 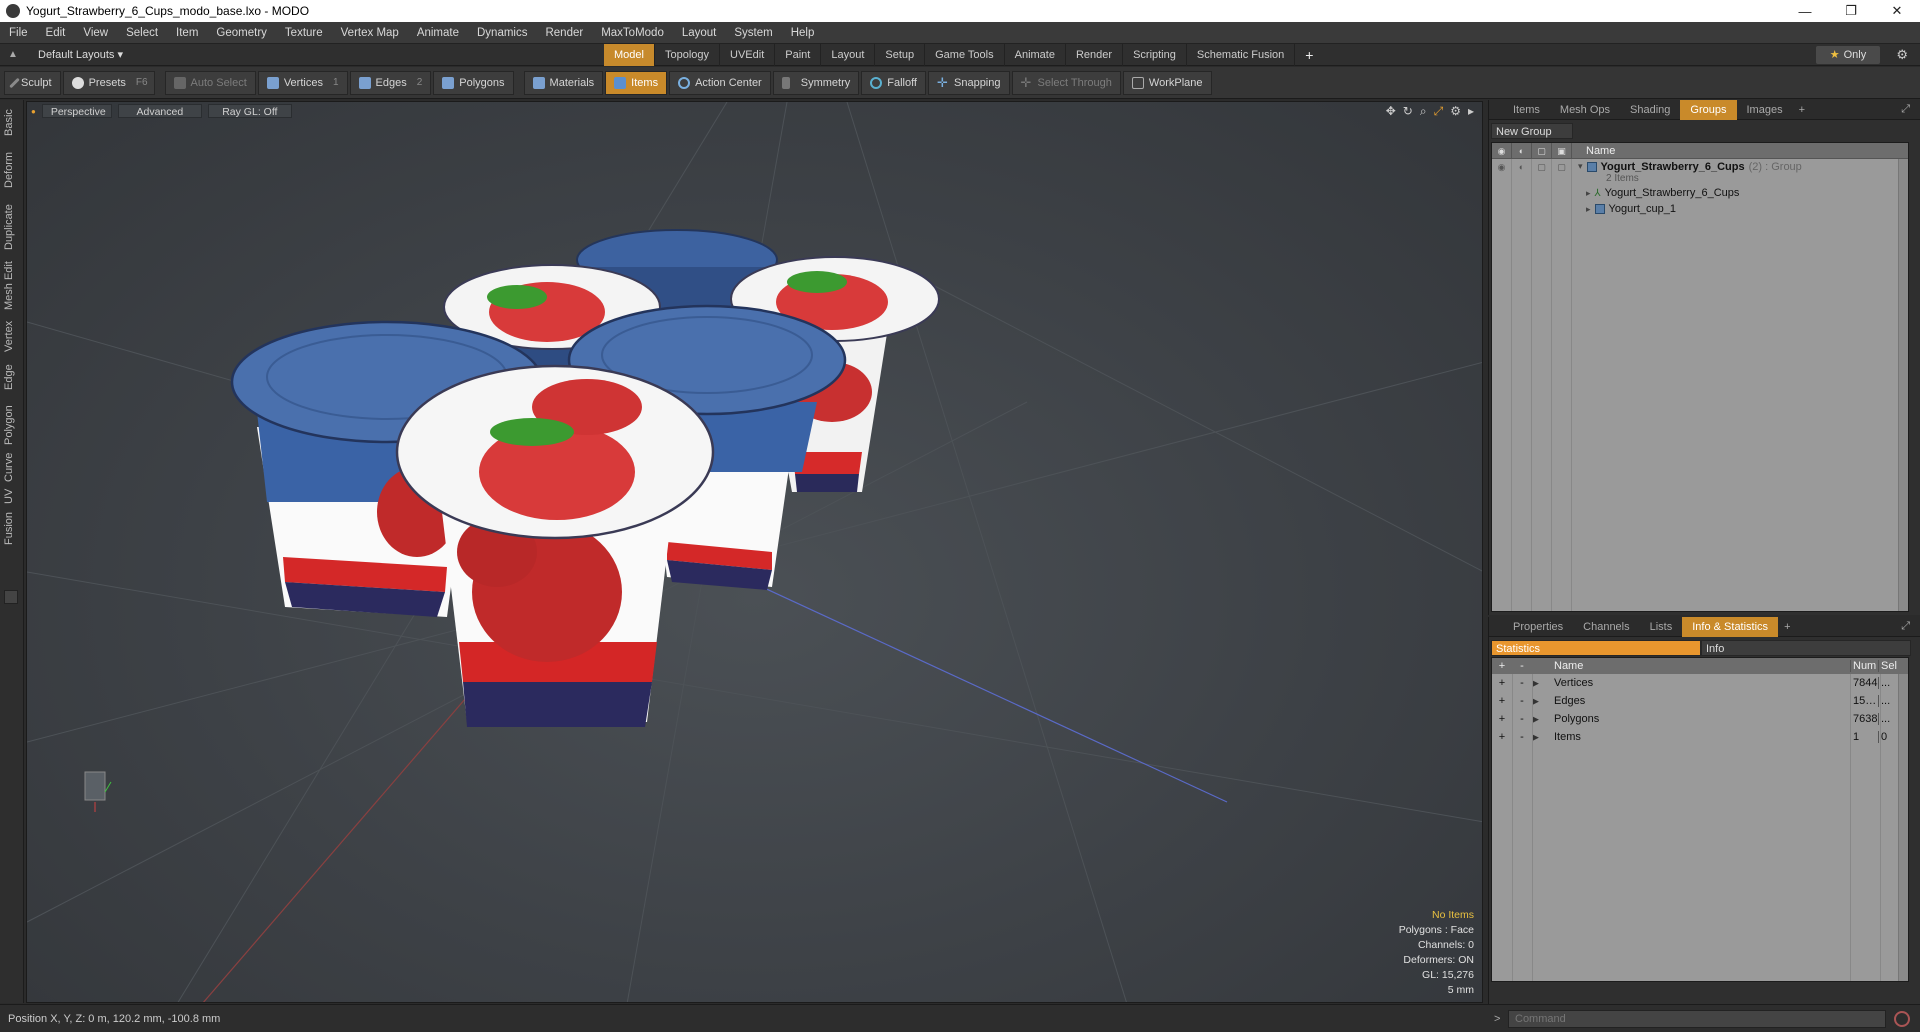 I want to click on tab-render: Render, so click(x=1095, y=55).